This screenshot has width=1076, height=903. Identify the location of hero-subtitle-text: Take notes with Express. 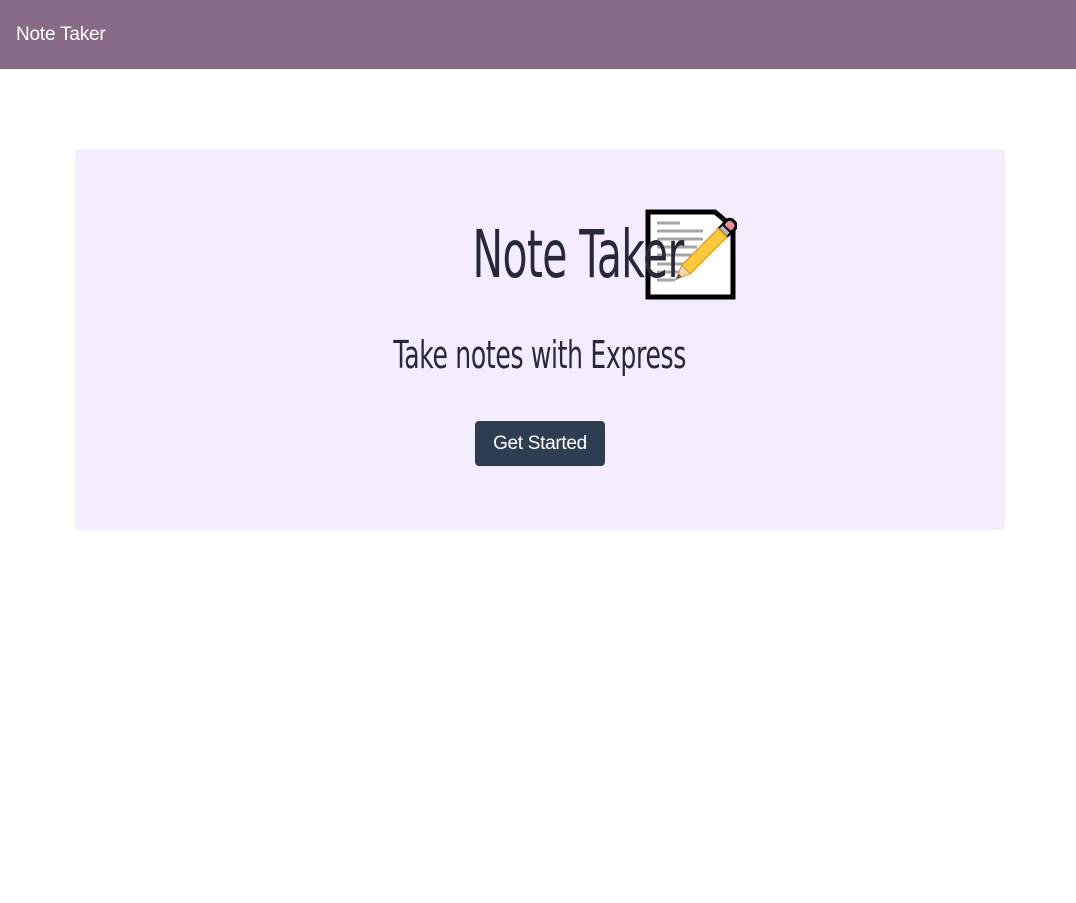
(540, 355).